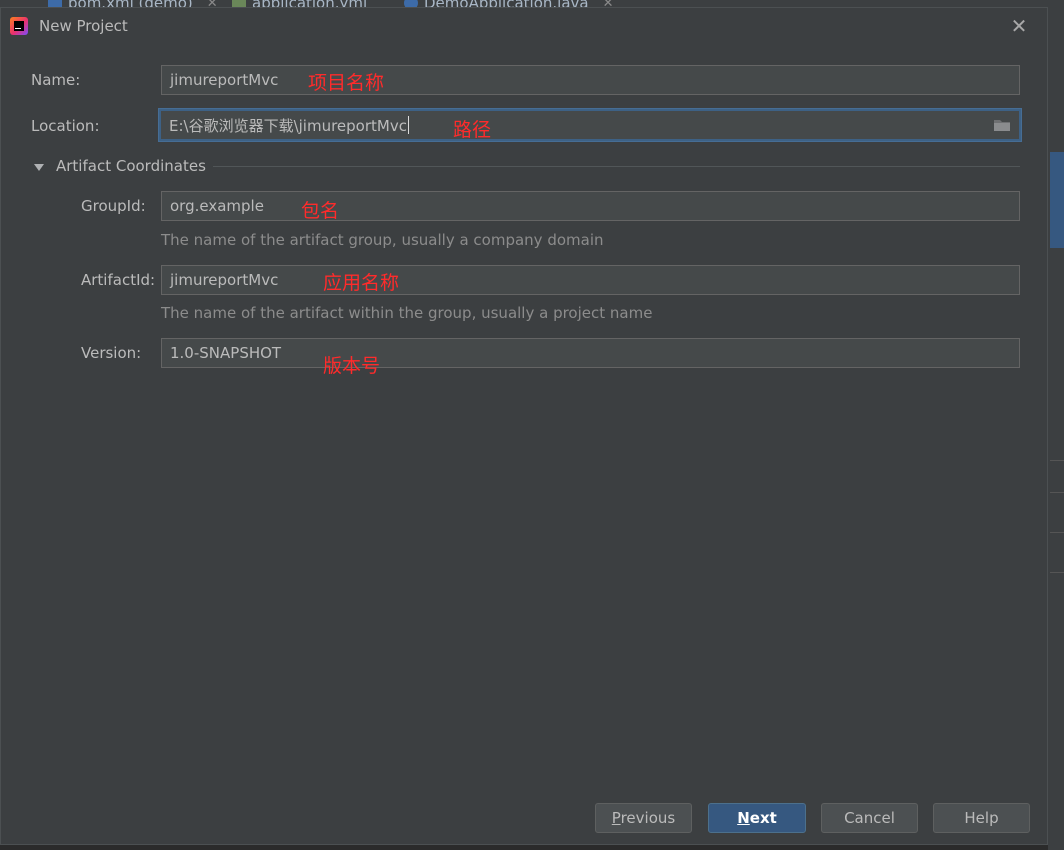 Image resolution: width=1064 pixels, height=850 pixels. What do you see at coordinates (224, 80) in the screenshot?
I see `name-field-value: jimureportMvc` at bounding box center [224, 80].